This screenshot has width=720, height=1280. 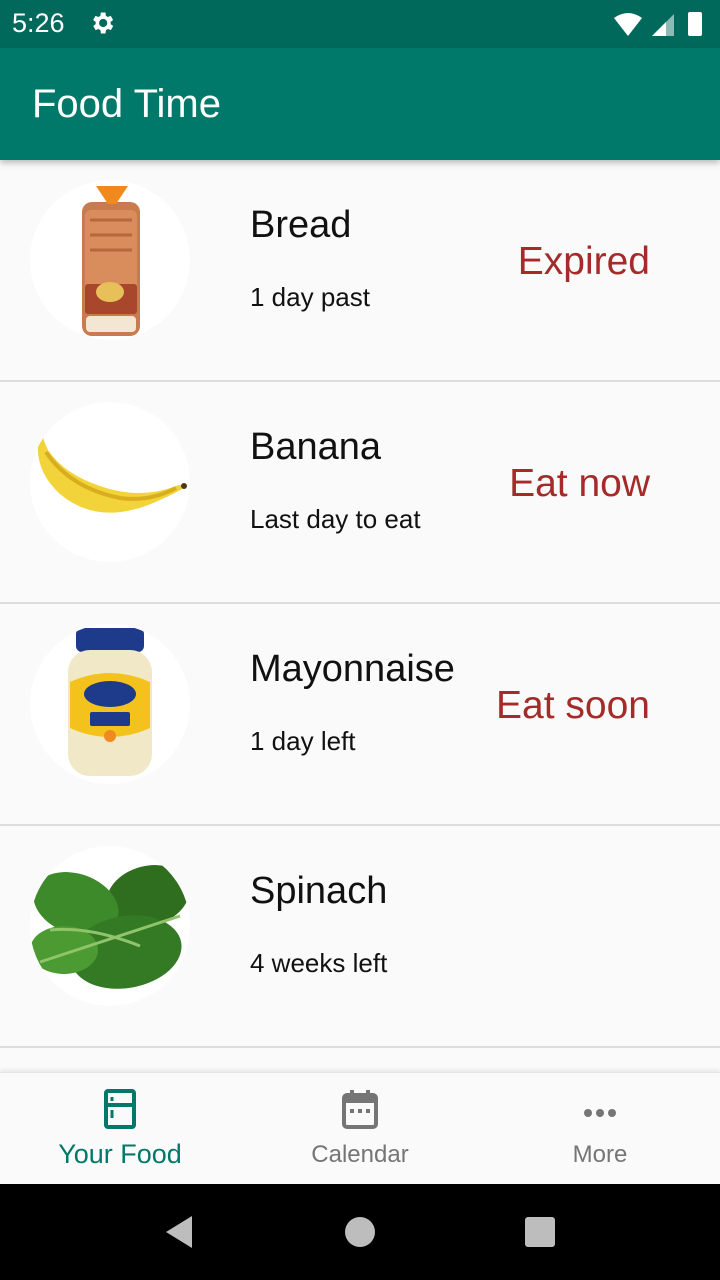 I want to click on food-status: Expired, so click(x=583, y=261).